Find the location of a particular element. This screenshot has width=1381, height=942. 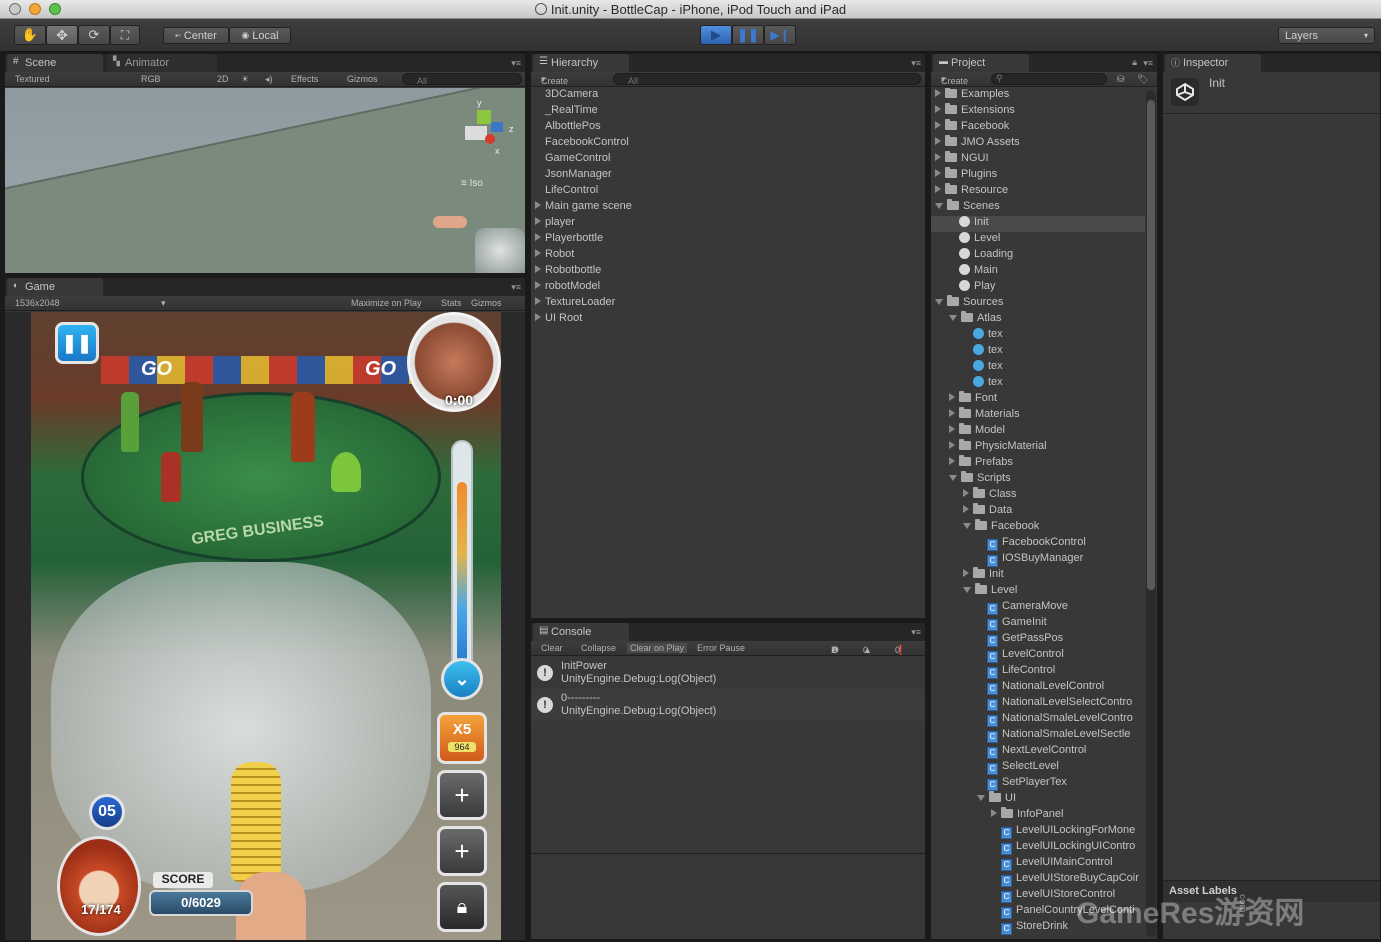

move-tool-button: ✥ is located at coordinates (62, 35).